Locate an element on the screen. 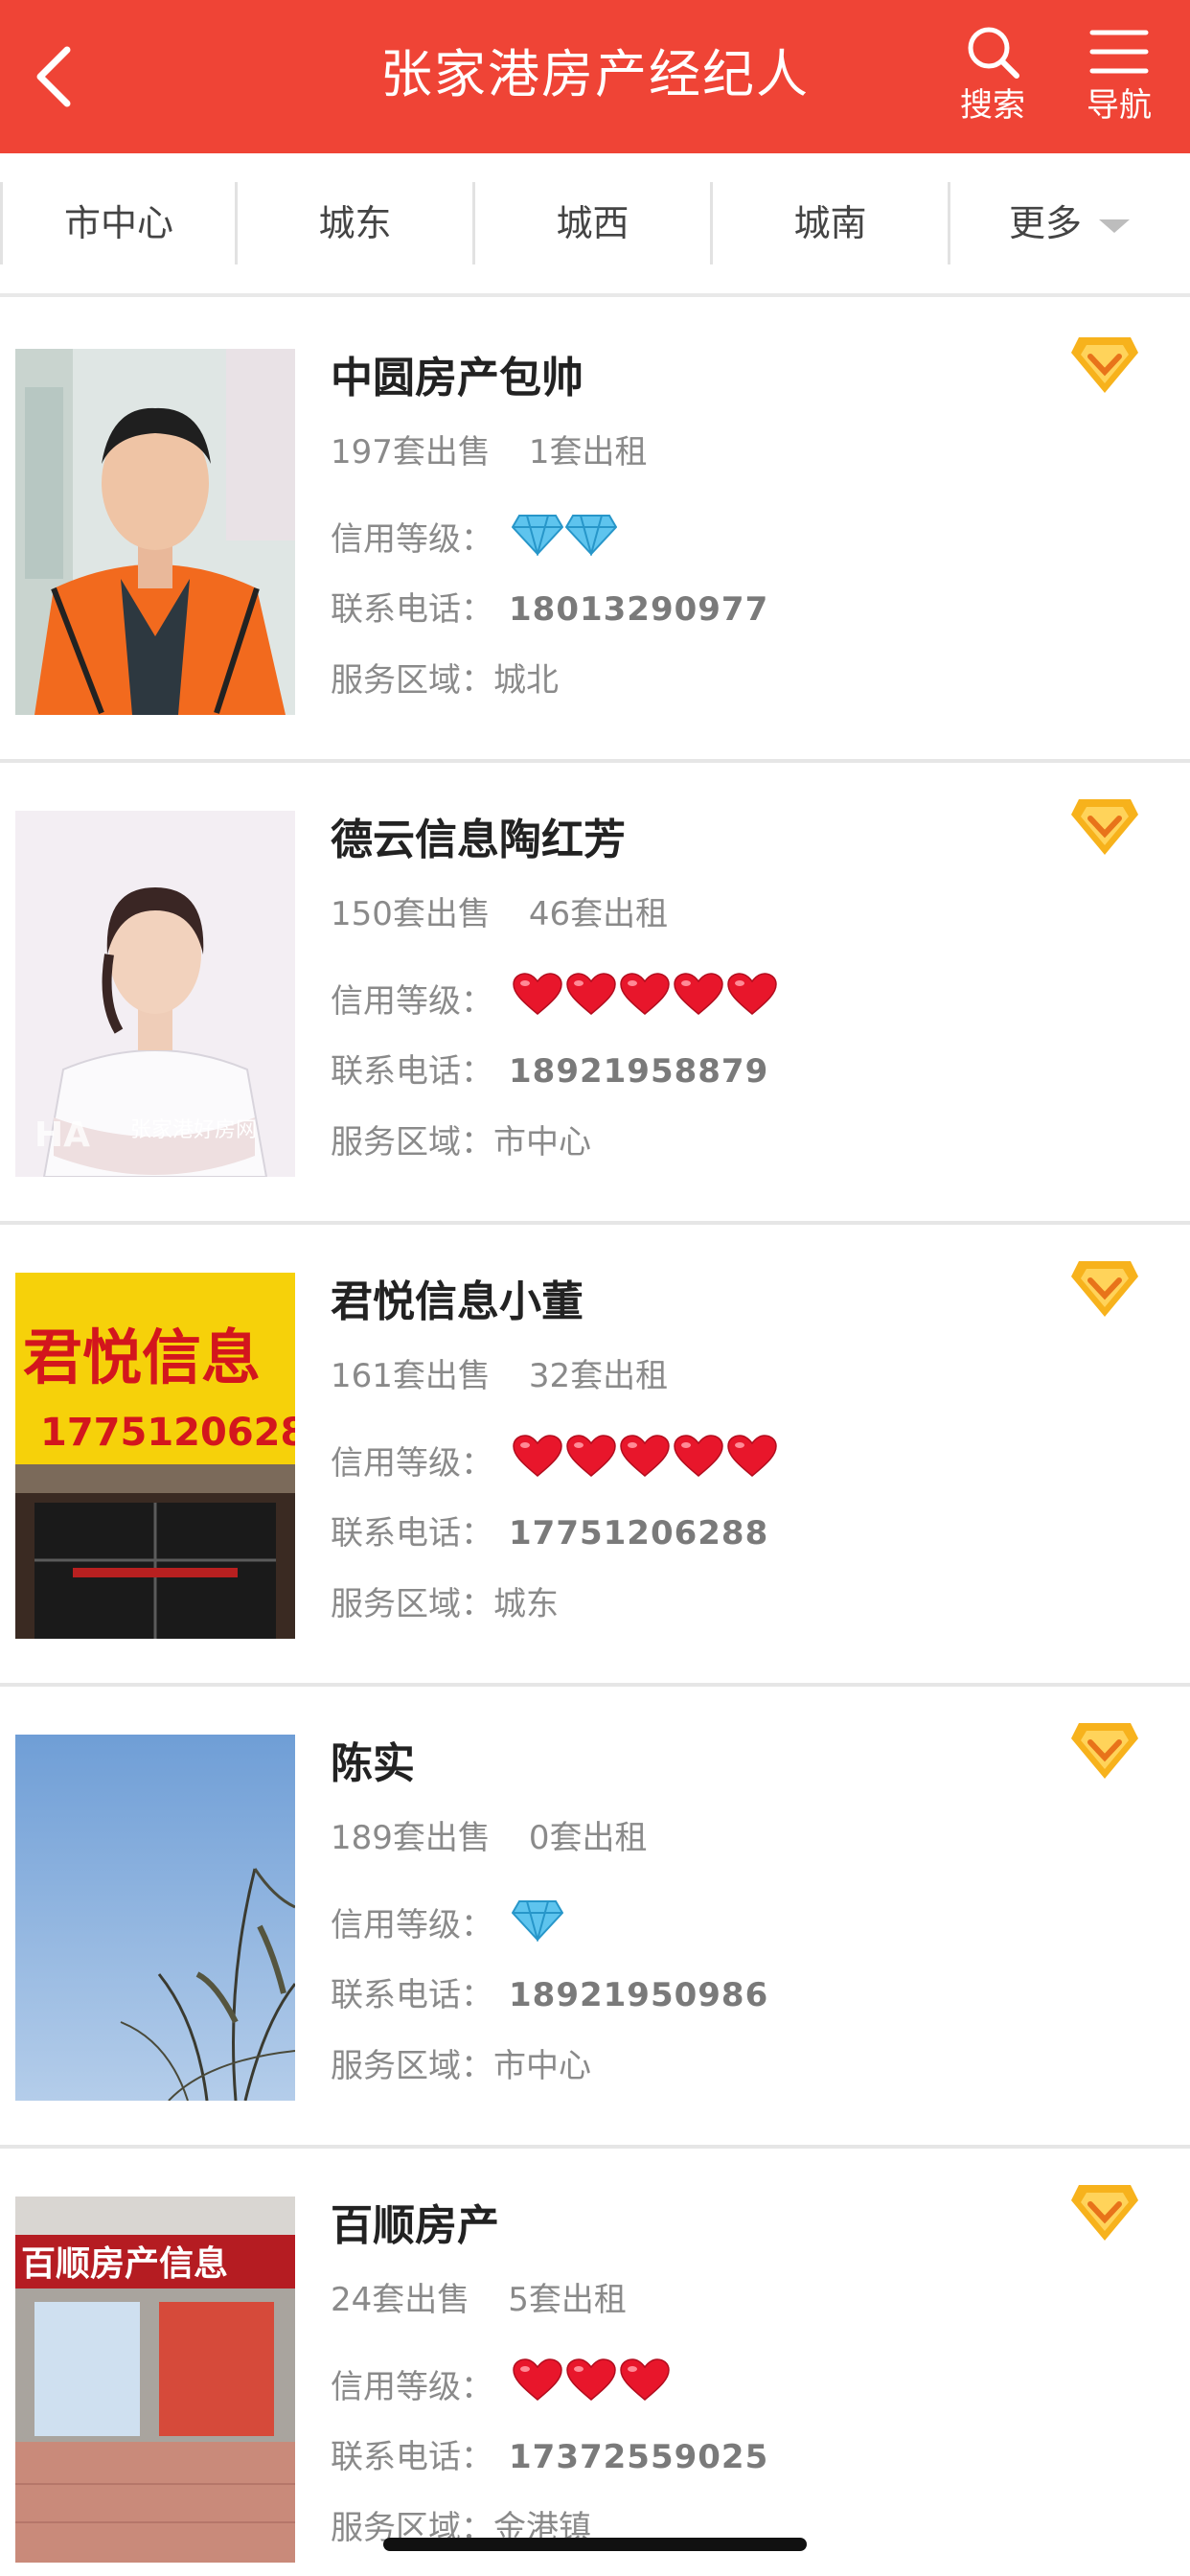  agent-photo: 君悦信息 17751206289 is located at coordinates (155, 1456).